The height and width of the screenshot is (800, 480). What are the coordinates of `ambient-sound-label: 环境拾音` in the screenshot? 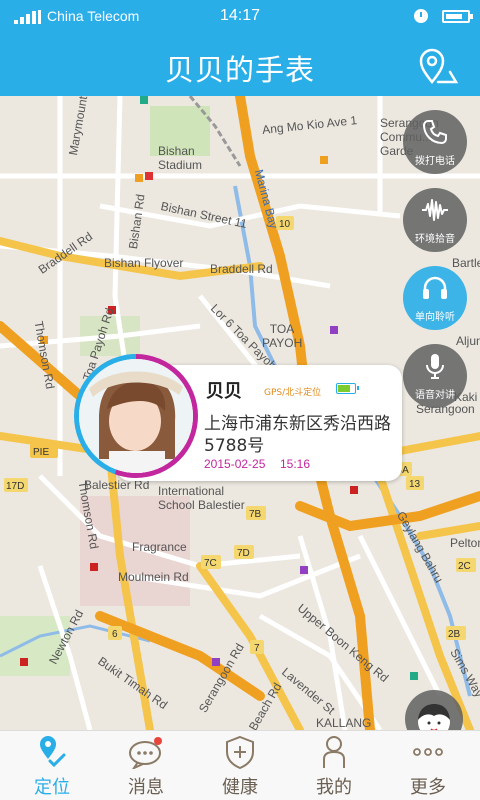 It's located at (435, 239).